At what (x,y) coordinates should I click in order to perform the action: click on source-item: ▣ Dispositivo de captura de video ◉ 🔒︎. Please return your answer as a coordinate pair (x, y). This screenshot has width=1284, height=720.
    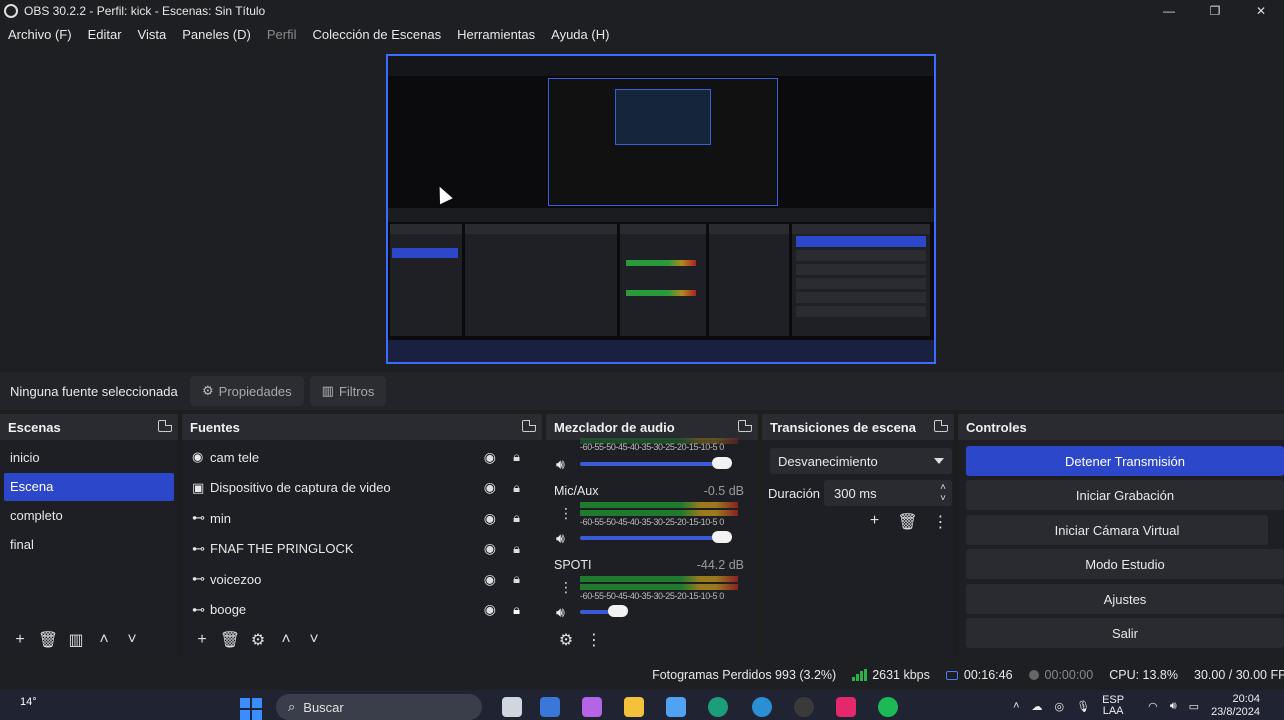
    Looking at the image, I should click on (362, 488).